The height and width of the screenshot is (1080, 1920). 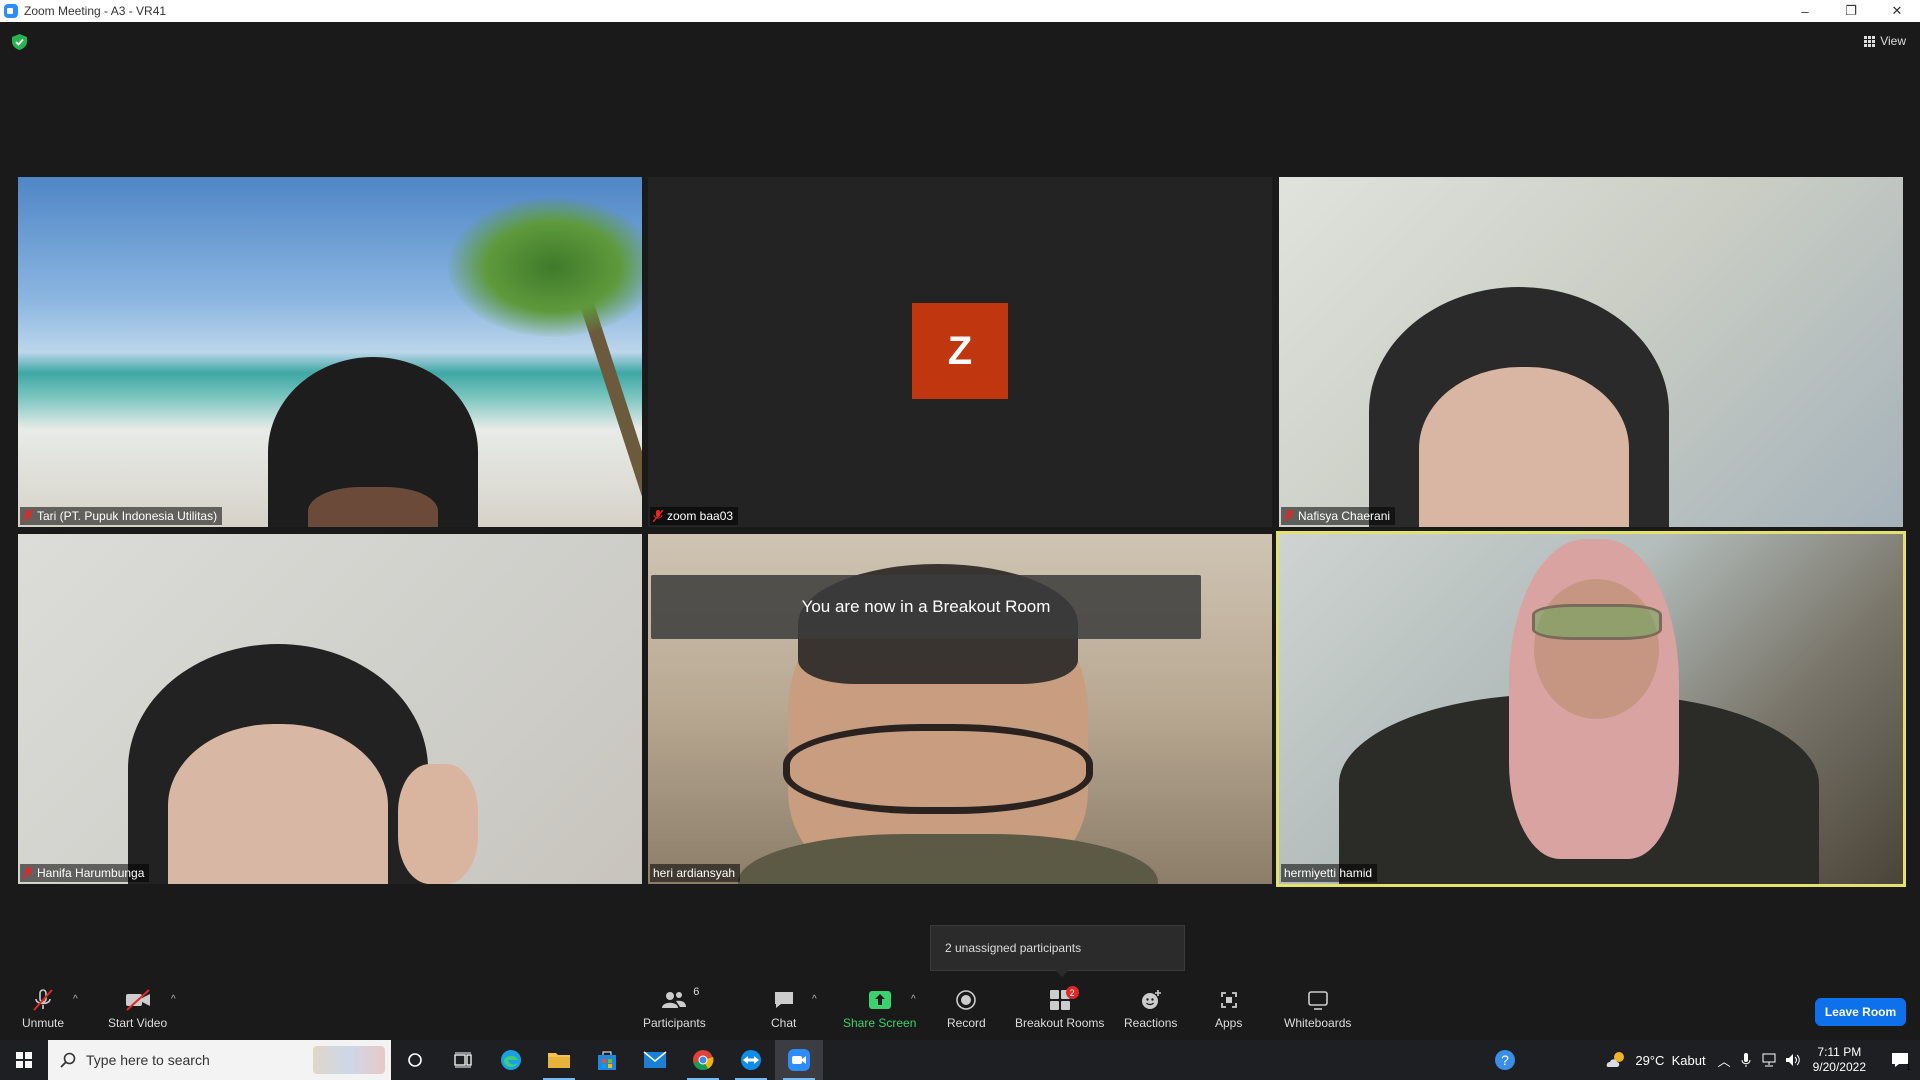 I want to click on clock-time: 7:11 PM, so click(x=1839, y=1052).